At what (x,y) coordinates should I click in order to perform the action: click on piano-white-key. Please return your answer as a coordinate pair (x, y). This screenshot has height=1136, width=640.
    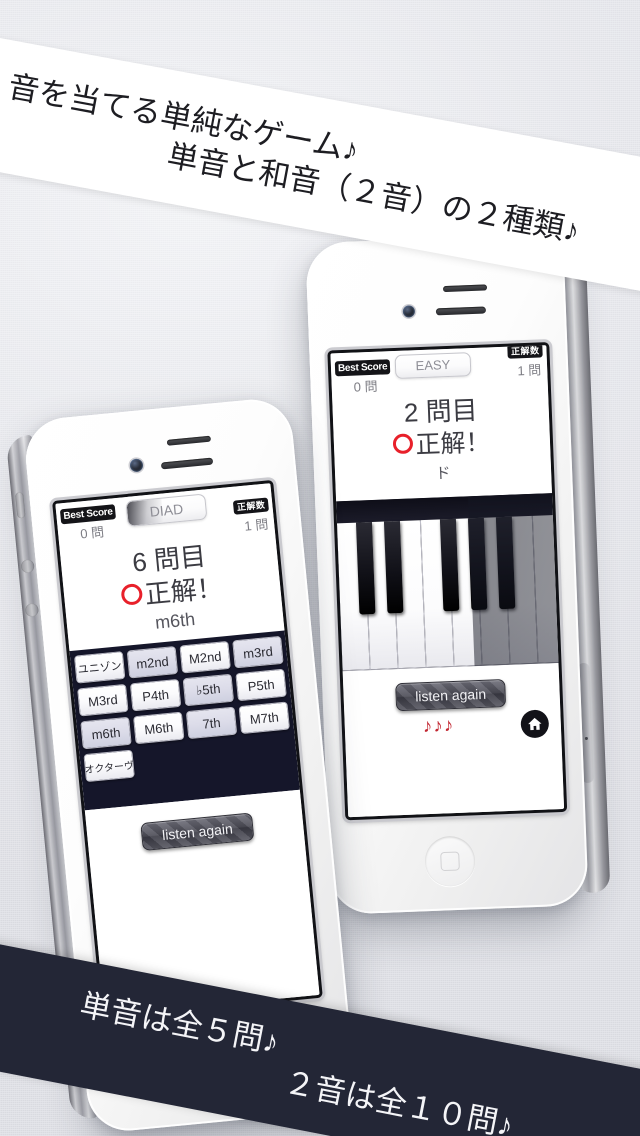
    Looking at the image, I should click on (545, 589).